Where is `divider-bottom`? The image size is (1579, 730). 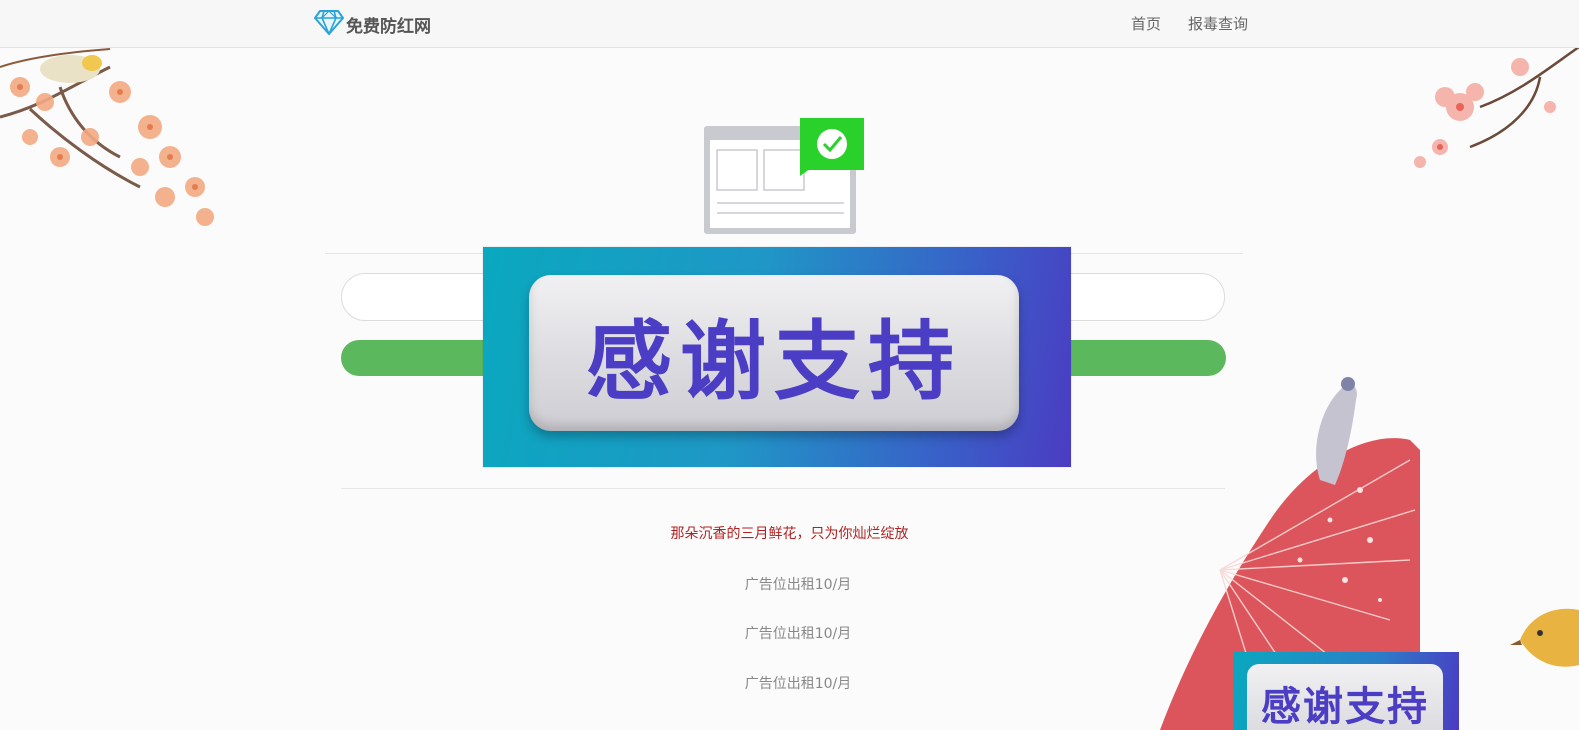 divider-bottom is located at coordinates (783, 488).